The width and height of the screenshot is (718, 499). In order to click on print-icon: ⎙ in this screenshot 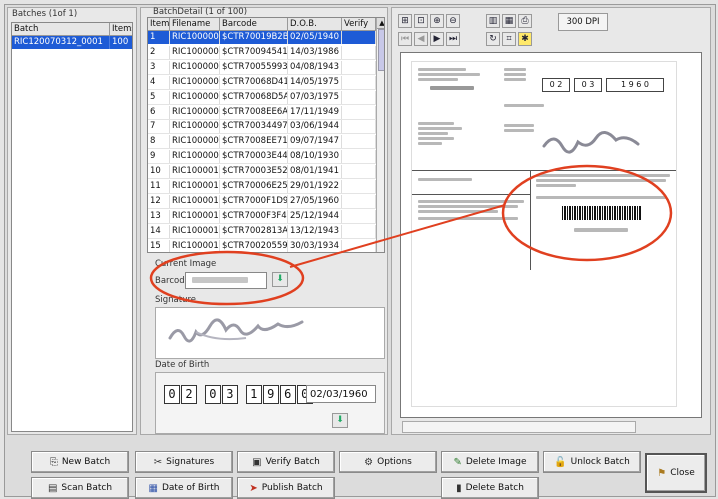, I will do `click(525, 21)`.